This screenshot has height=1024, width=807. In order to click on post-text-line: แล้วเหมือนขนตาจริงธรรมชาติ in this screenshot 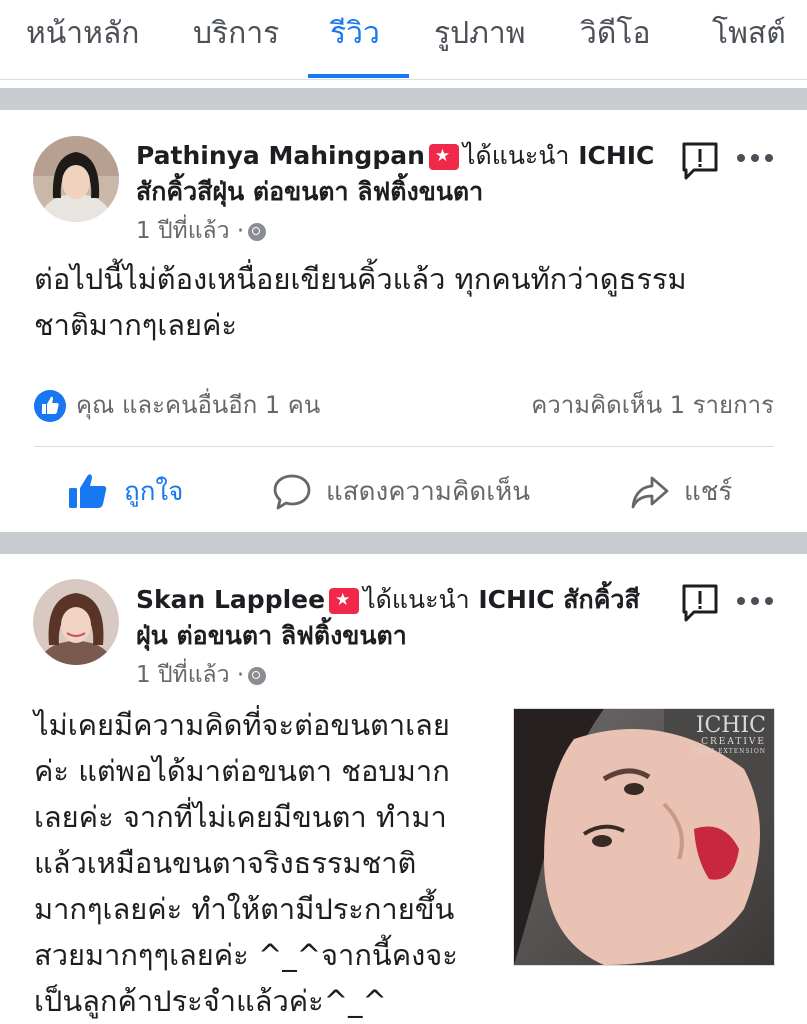, I will do `click(225, 863)`.